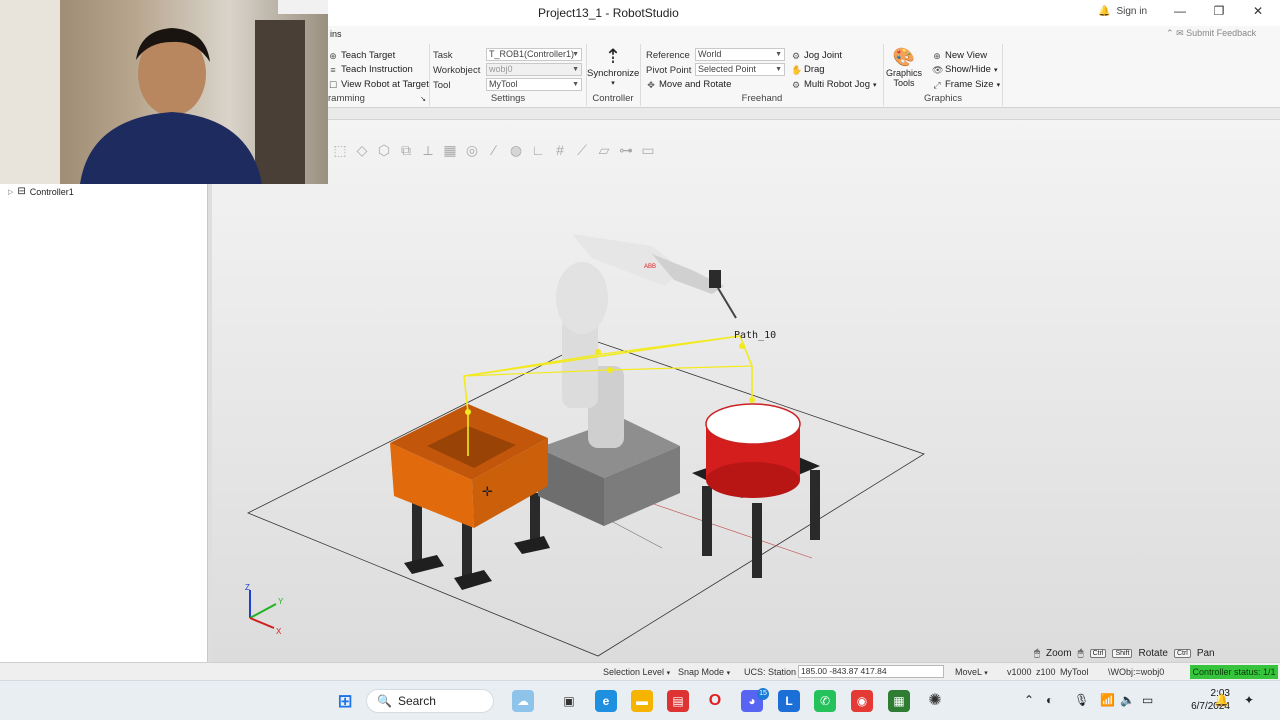 This screenshot has width=1280, height=720. What do you see at coordinates (1002, 75) in the screenshot?
I see `ribbon-separator` at bounding box center [1002, 75].